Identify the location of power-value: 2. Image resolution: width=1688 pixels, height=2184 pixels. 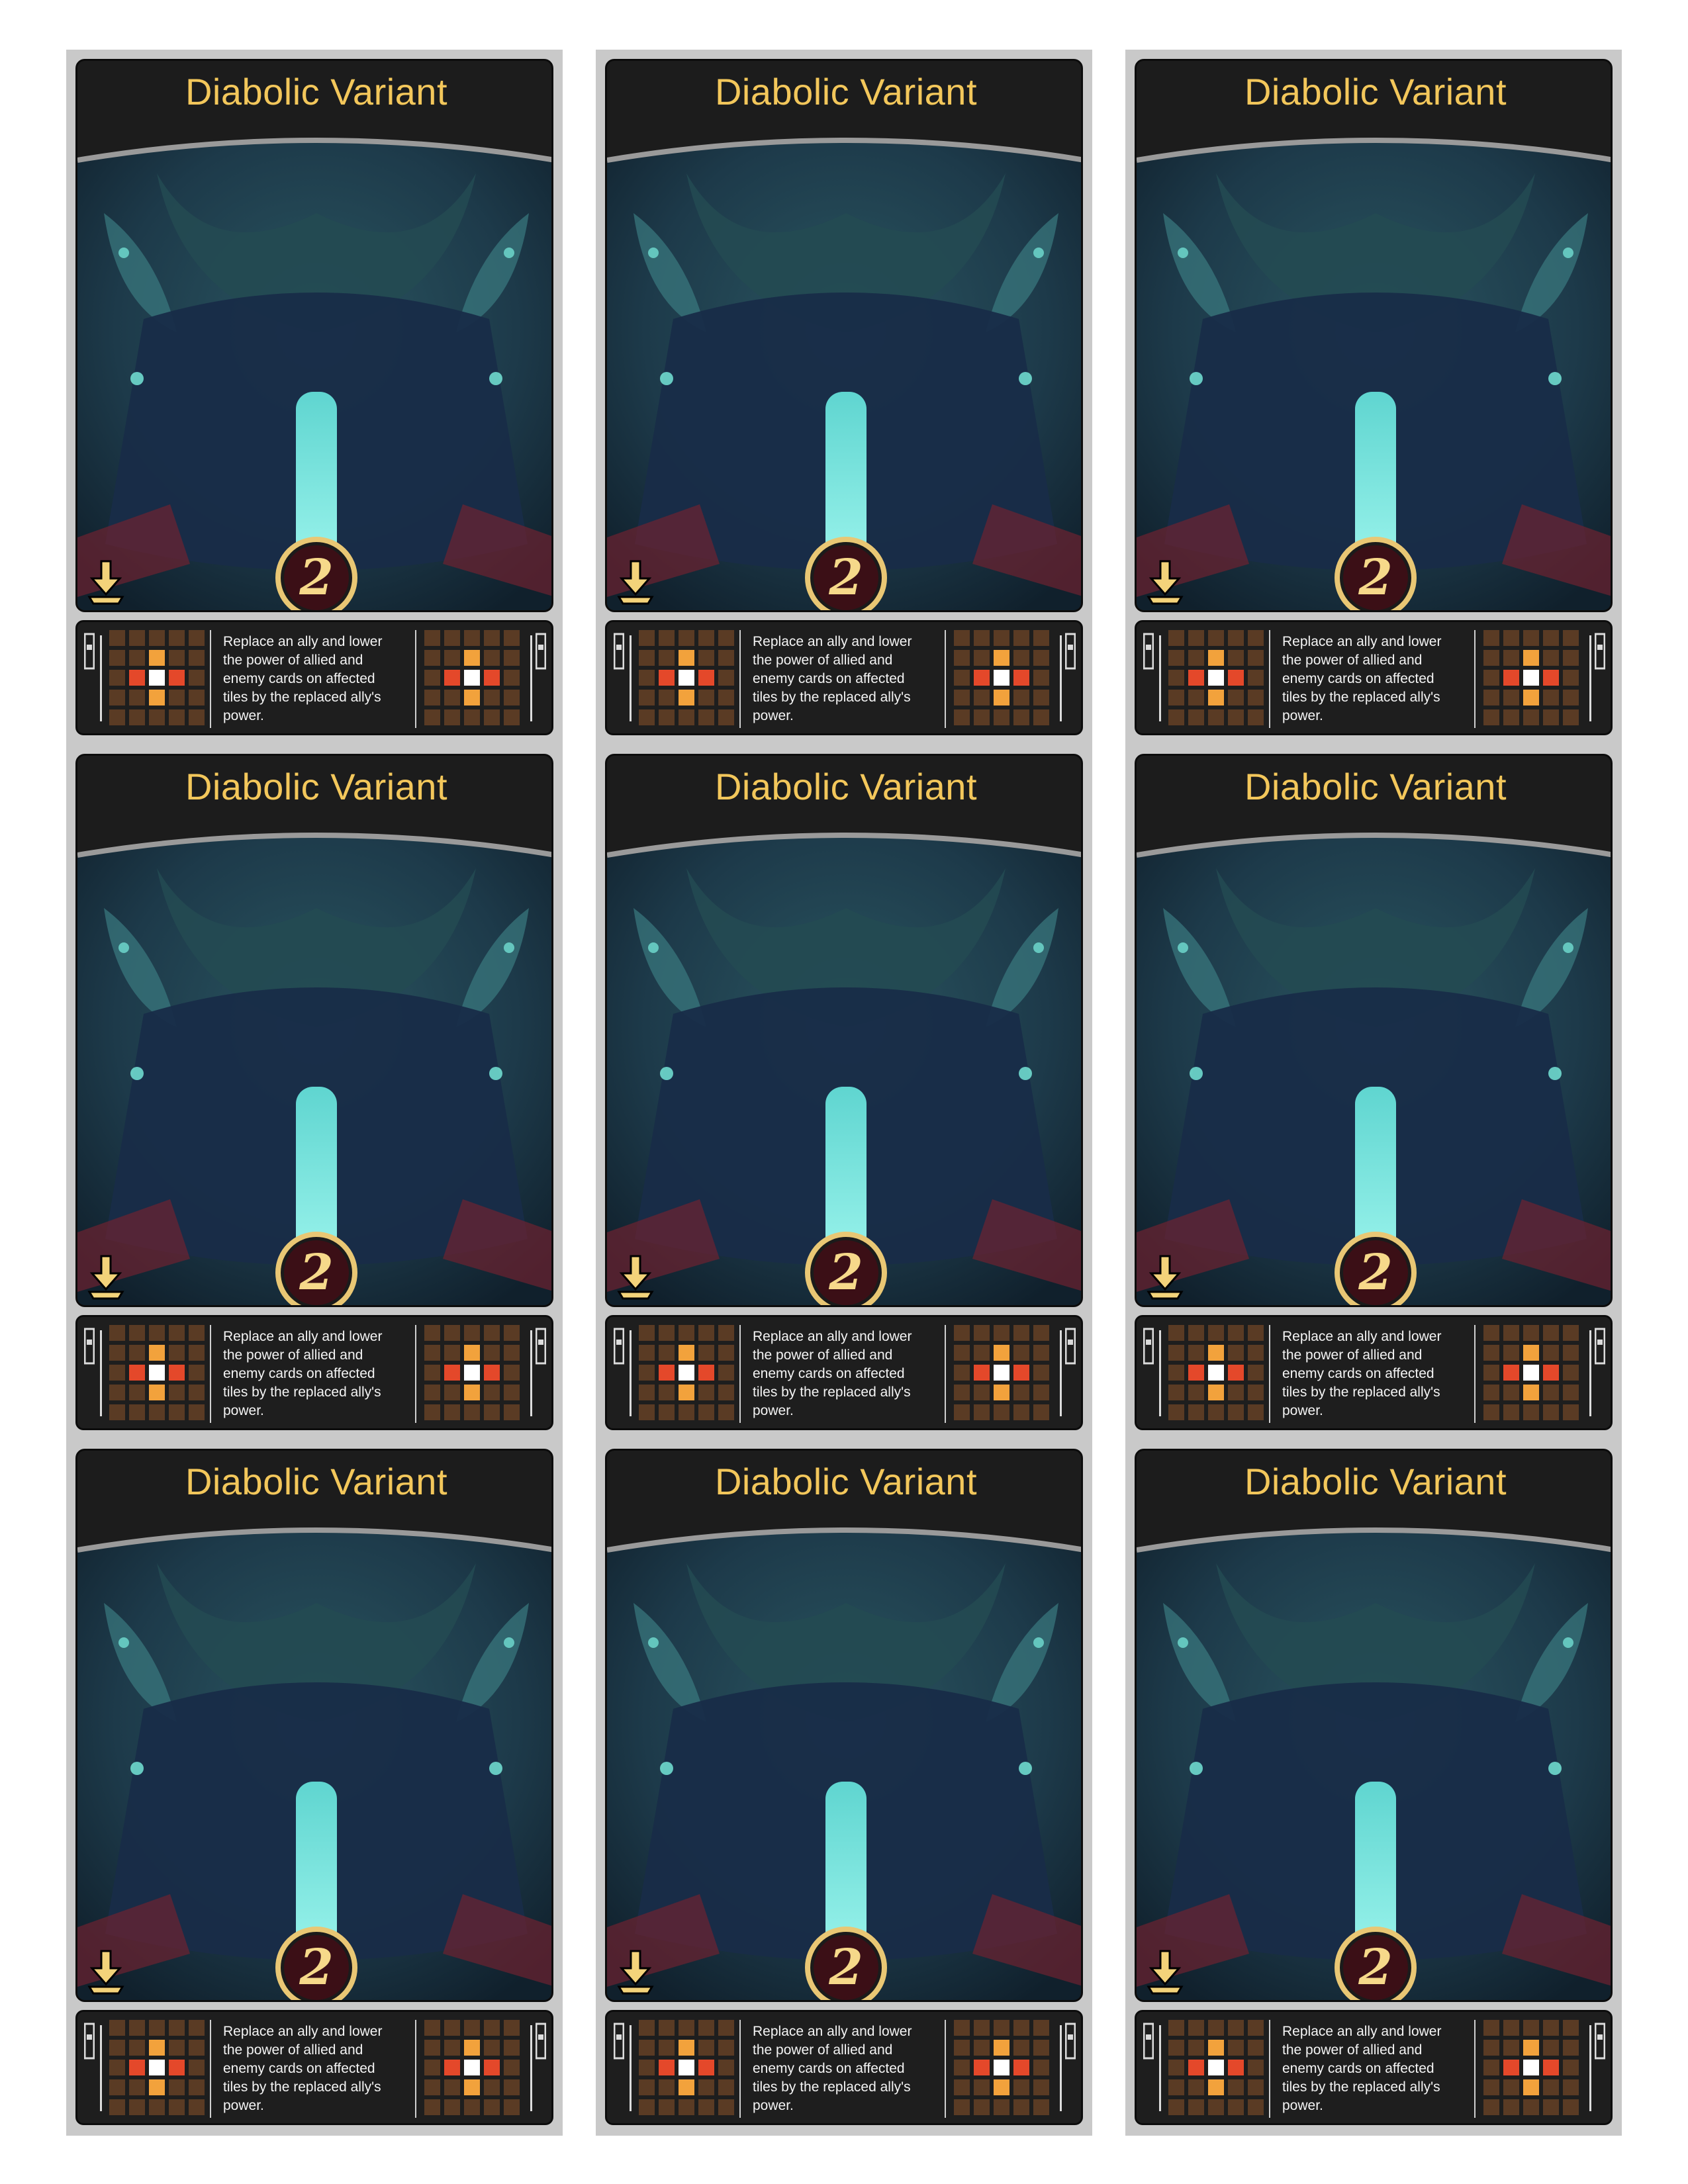
(316, 577).